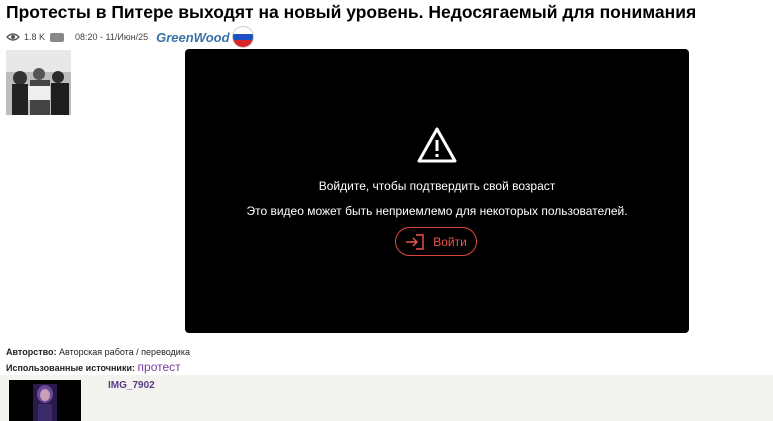 The image size is (773, 421). I want to click on sources-label: Использованные источники:, so click(70, 368).